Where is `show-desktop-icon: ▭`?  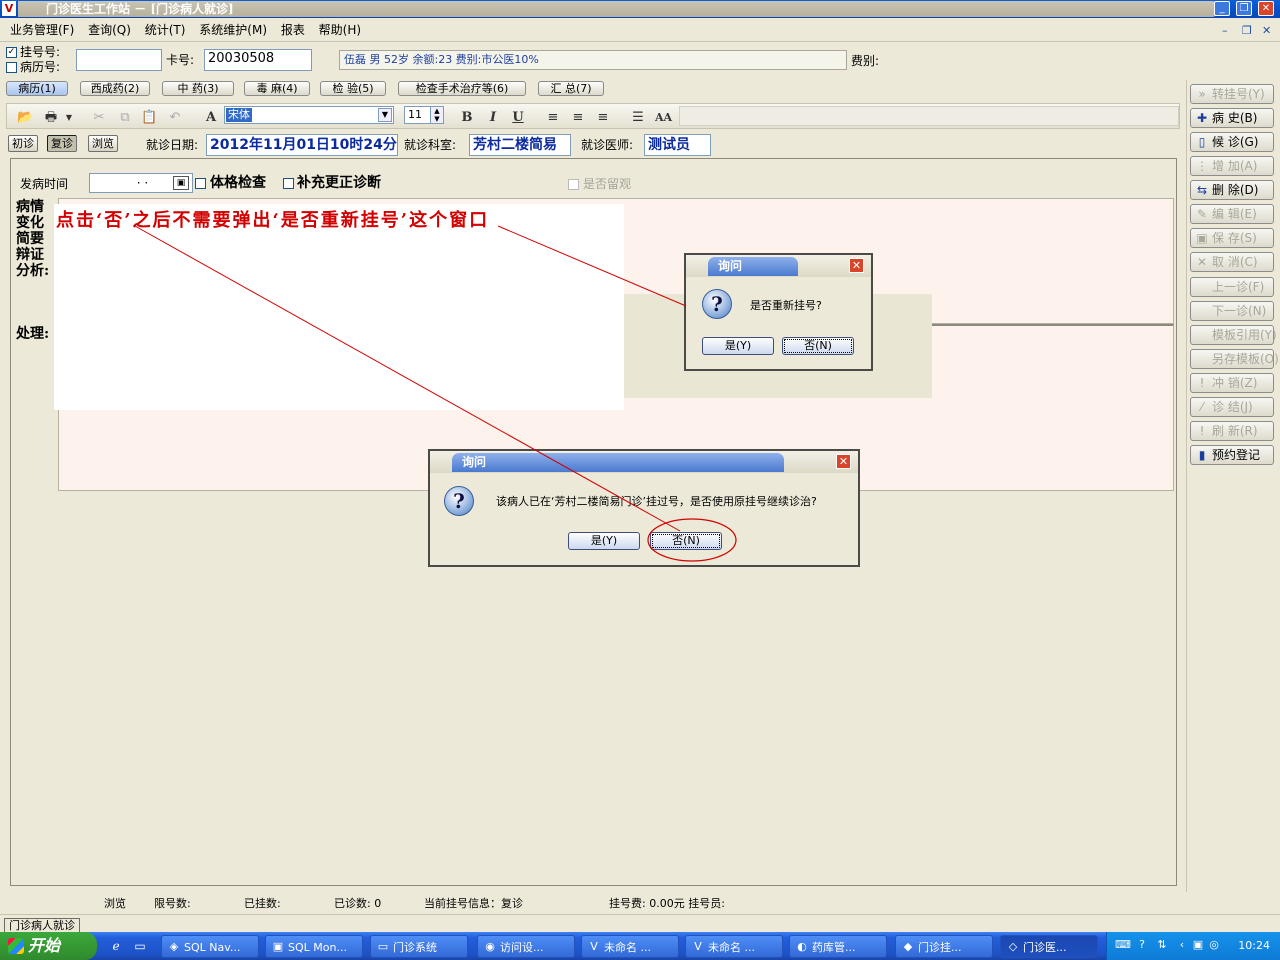 show-desktop-icon: ▭ is located at coordinates (140, 946).